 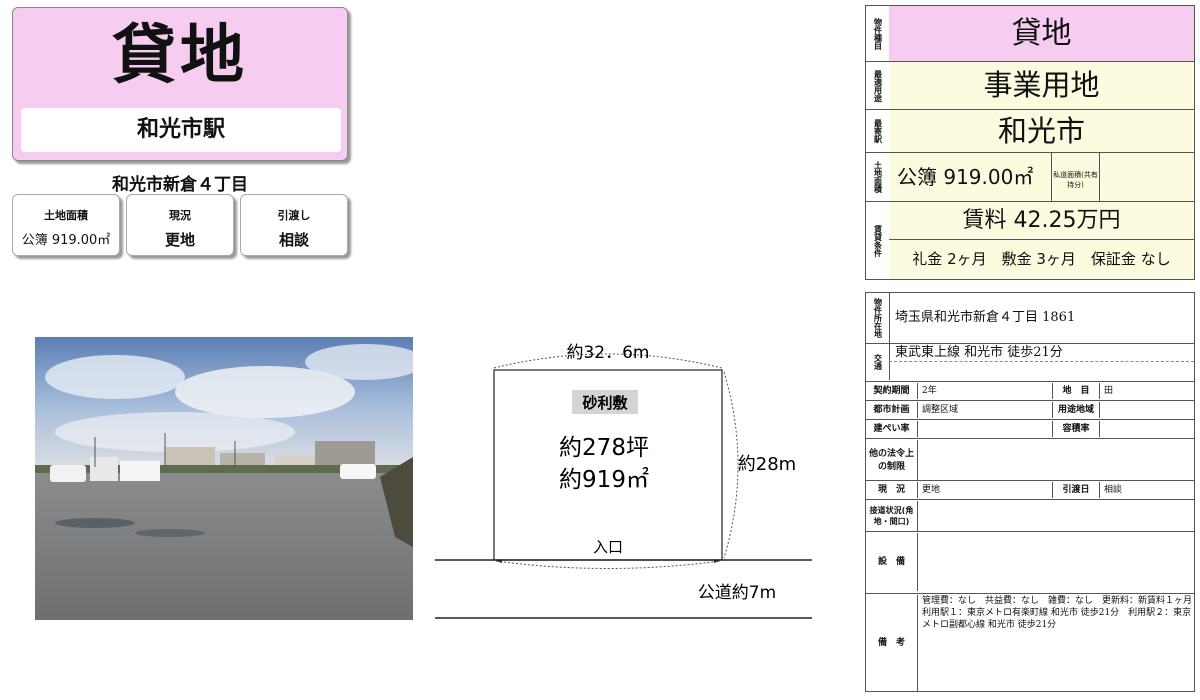 I want to click on transport-label: 交通, so click(x=878, y=362).